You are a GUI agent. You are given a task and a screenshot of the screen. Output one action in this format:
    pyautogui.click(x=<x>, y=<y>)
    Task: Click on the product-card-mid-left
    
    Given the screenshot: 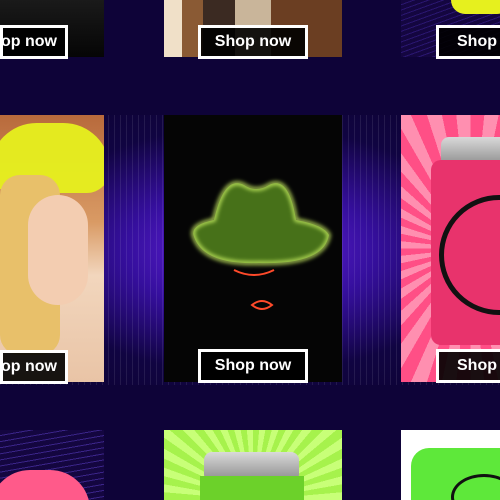 What is the action you would take?
    pyautogui.click(x=52, y=248)
    